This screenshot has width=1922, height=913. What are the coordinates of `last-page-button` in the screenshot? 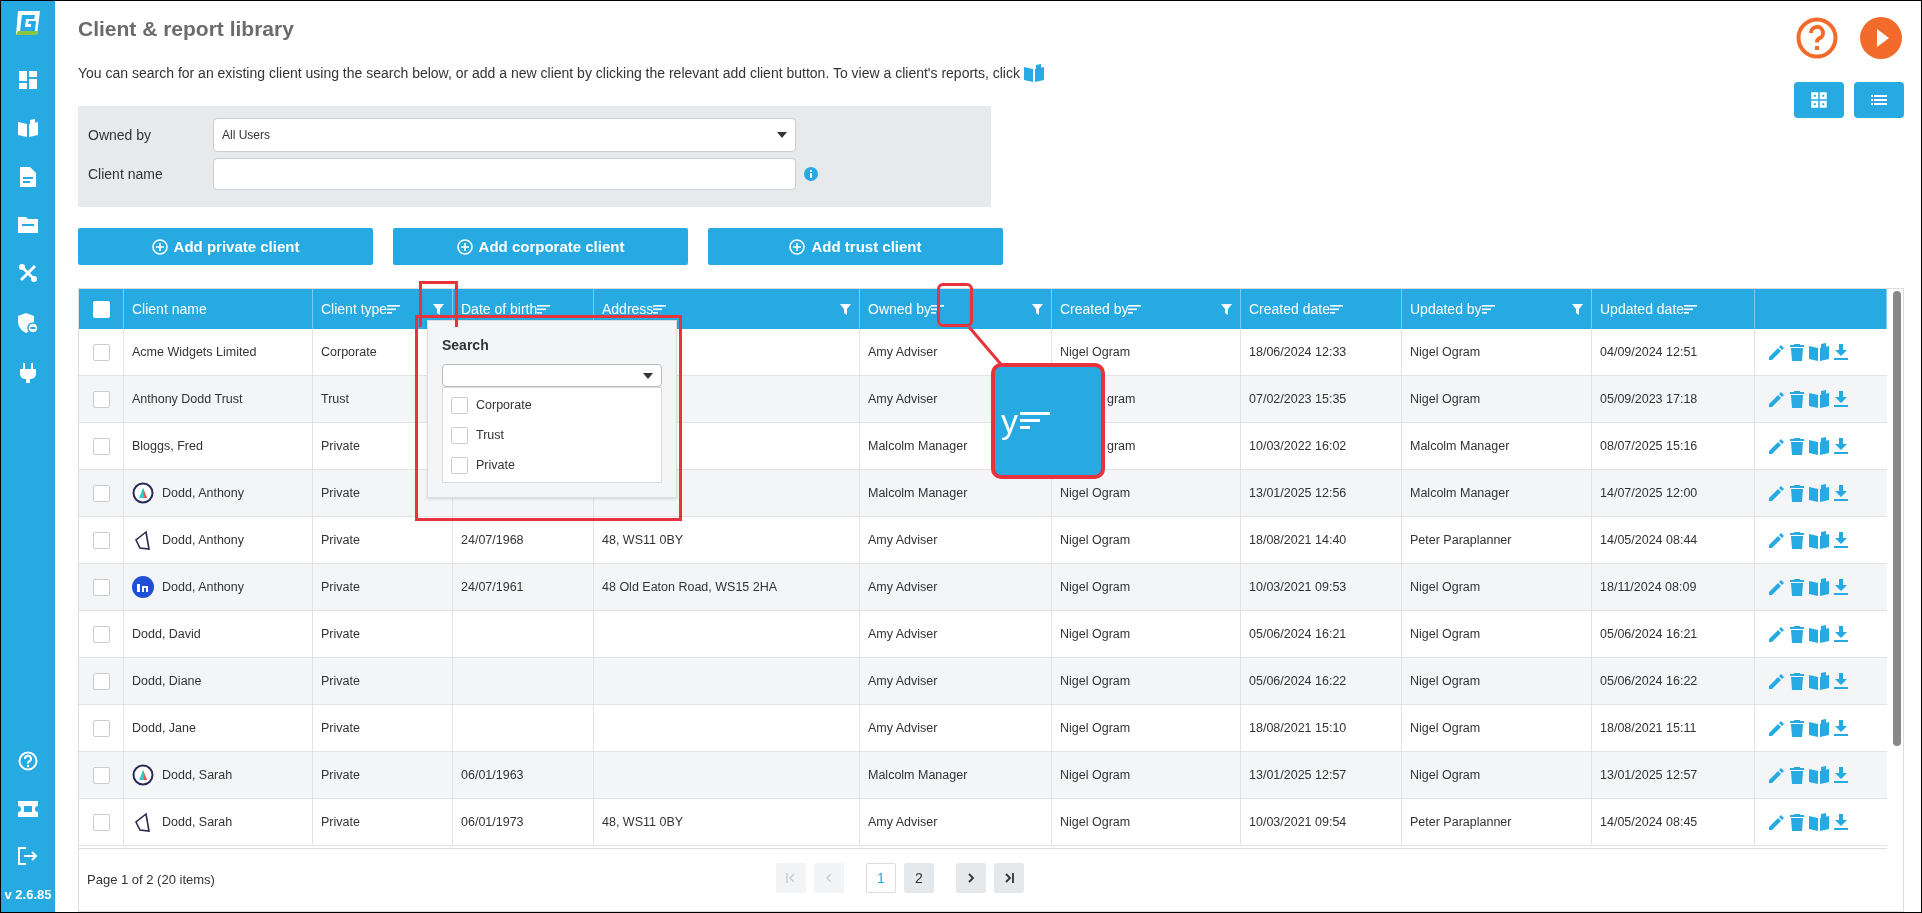 It's located at (1009, 878).